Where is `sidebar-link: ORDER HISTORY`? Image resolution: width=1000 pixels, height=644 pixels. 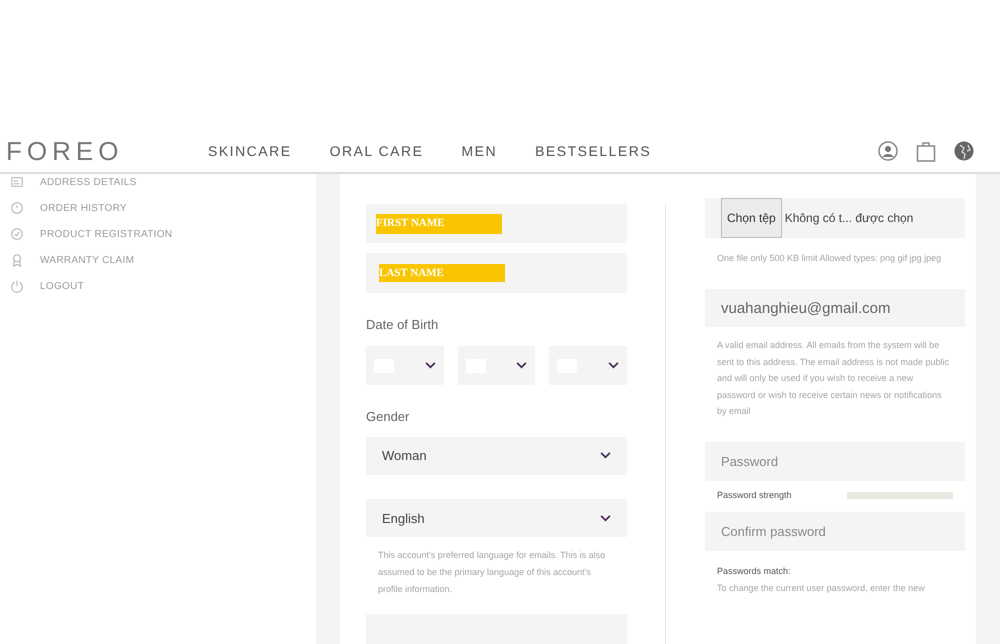
sidebar-link: ORDER HISTORY is located at coordinates (163, 208).